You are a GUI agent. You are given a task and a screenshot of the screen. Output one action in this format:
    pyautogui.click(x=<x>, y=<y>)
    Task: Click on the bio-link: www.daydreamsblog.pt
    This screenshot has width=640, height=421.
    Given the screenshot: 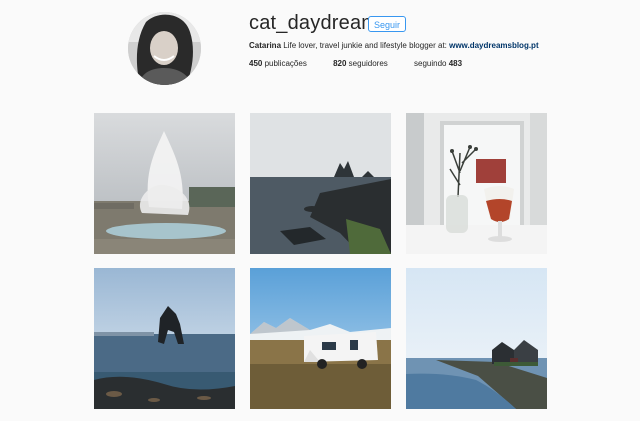 What is the action you would take?
    pyautogui.click(x=494, y=45)
    